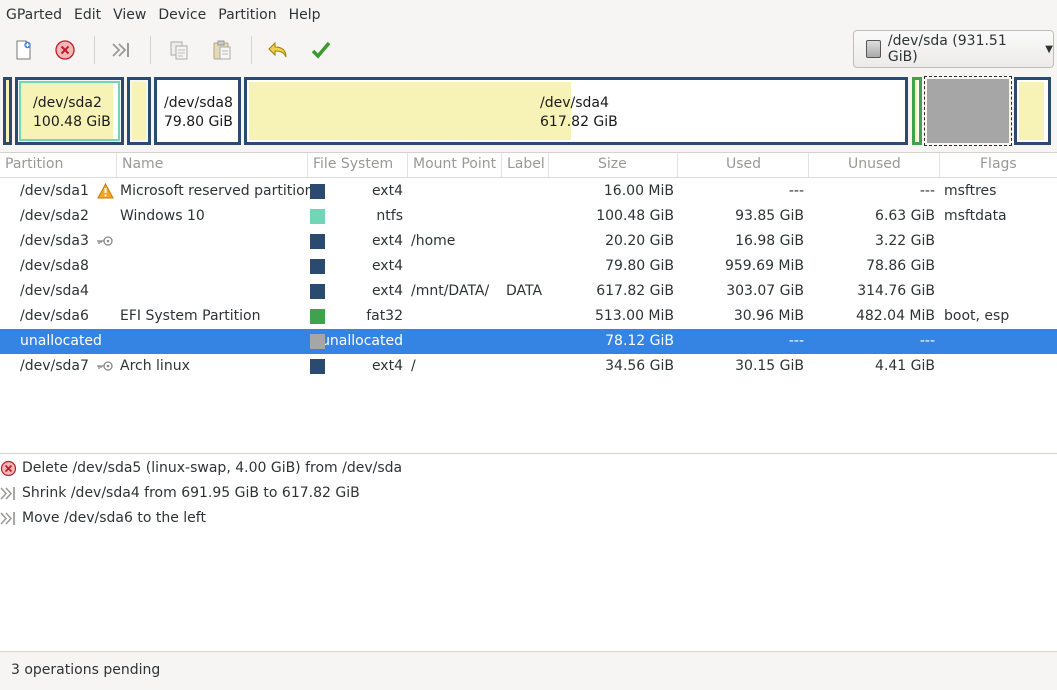 The height and width of the screenshot is (690, 1057). What do you see at coordinates (905, 216) in the screenshot?
I see `cell-unused: 6.63 GiB` at bounding box center [905, 216].